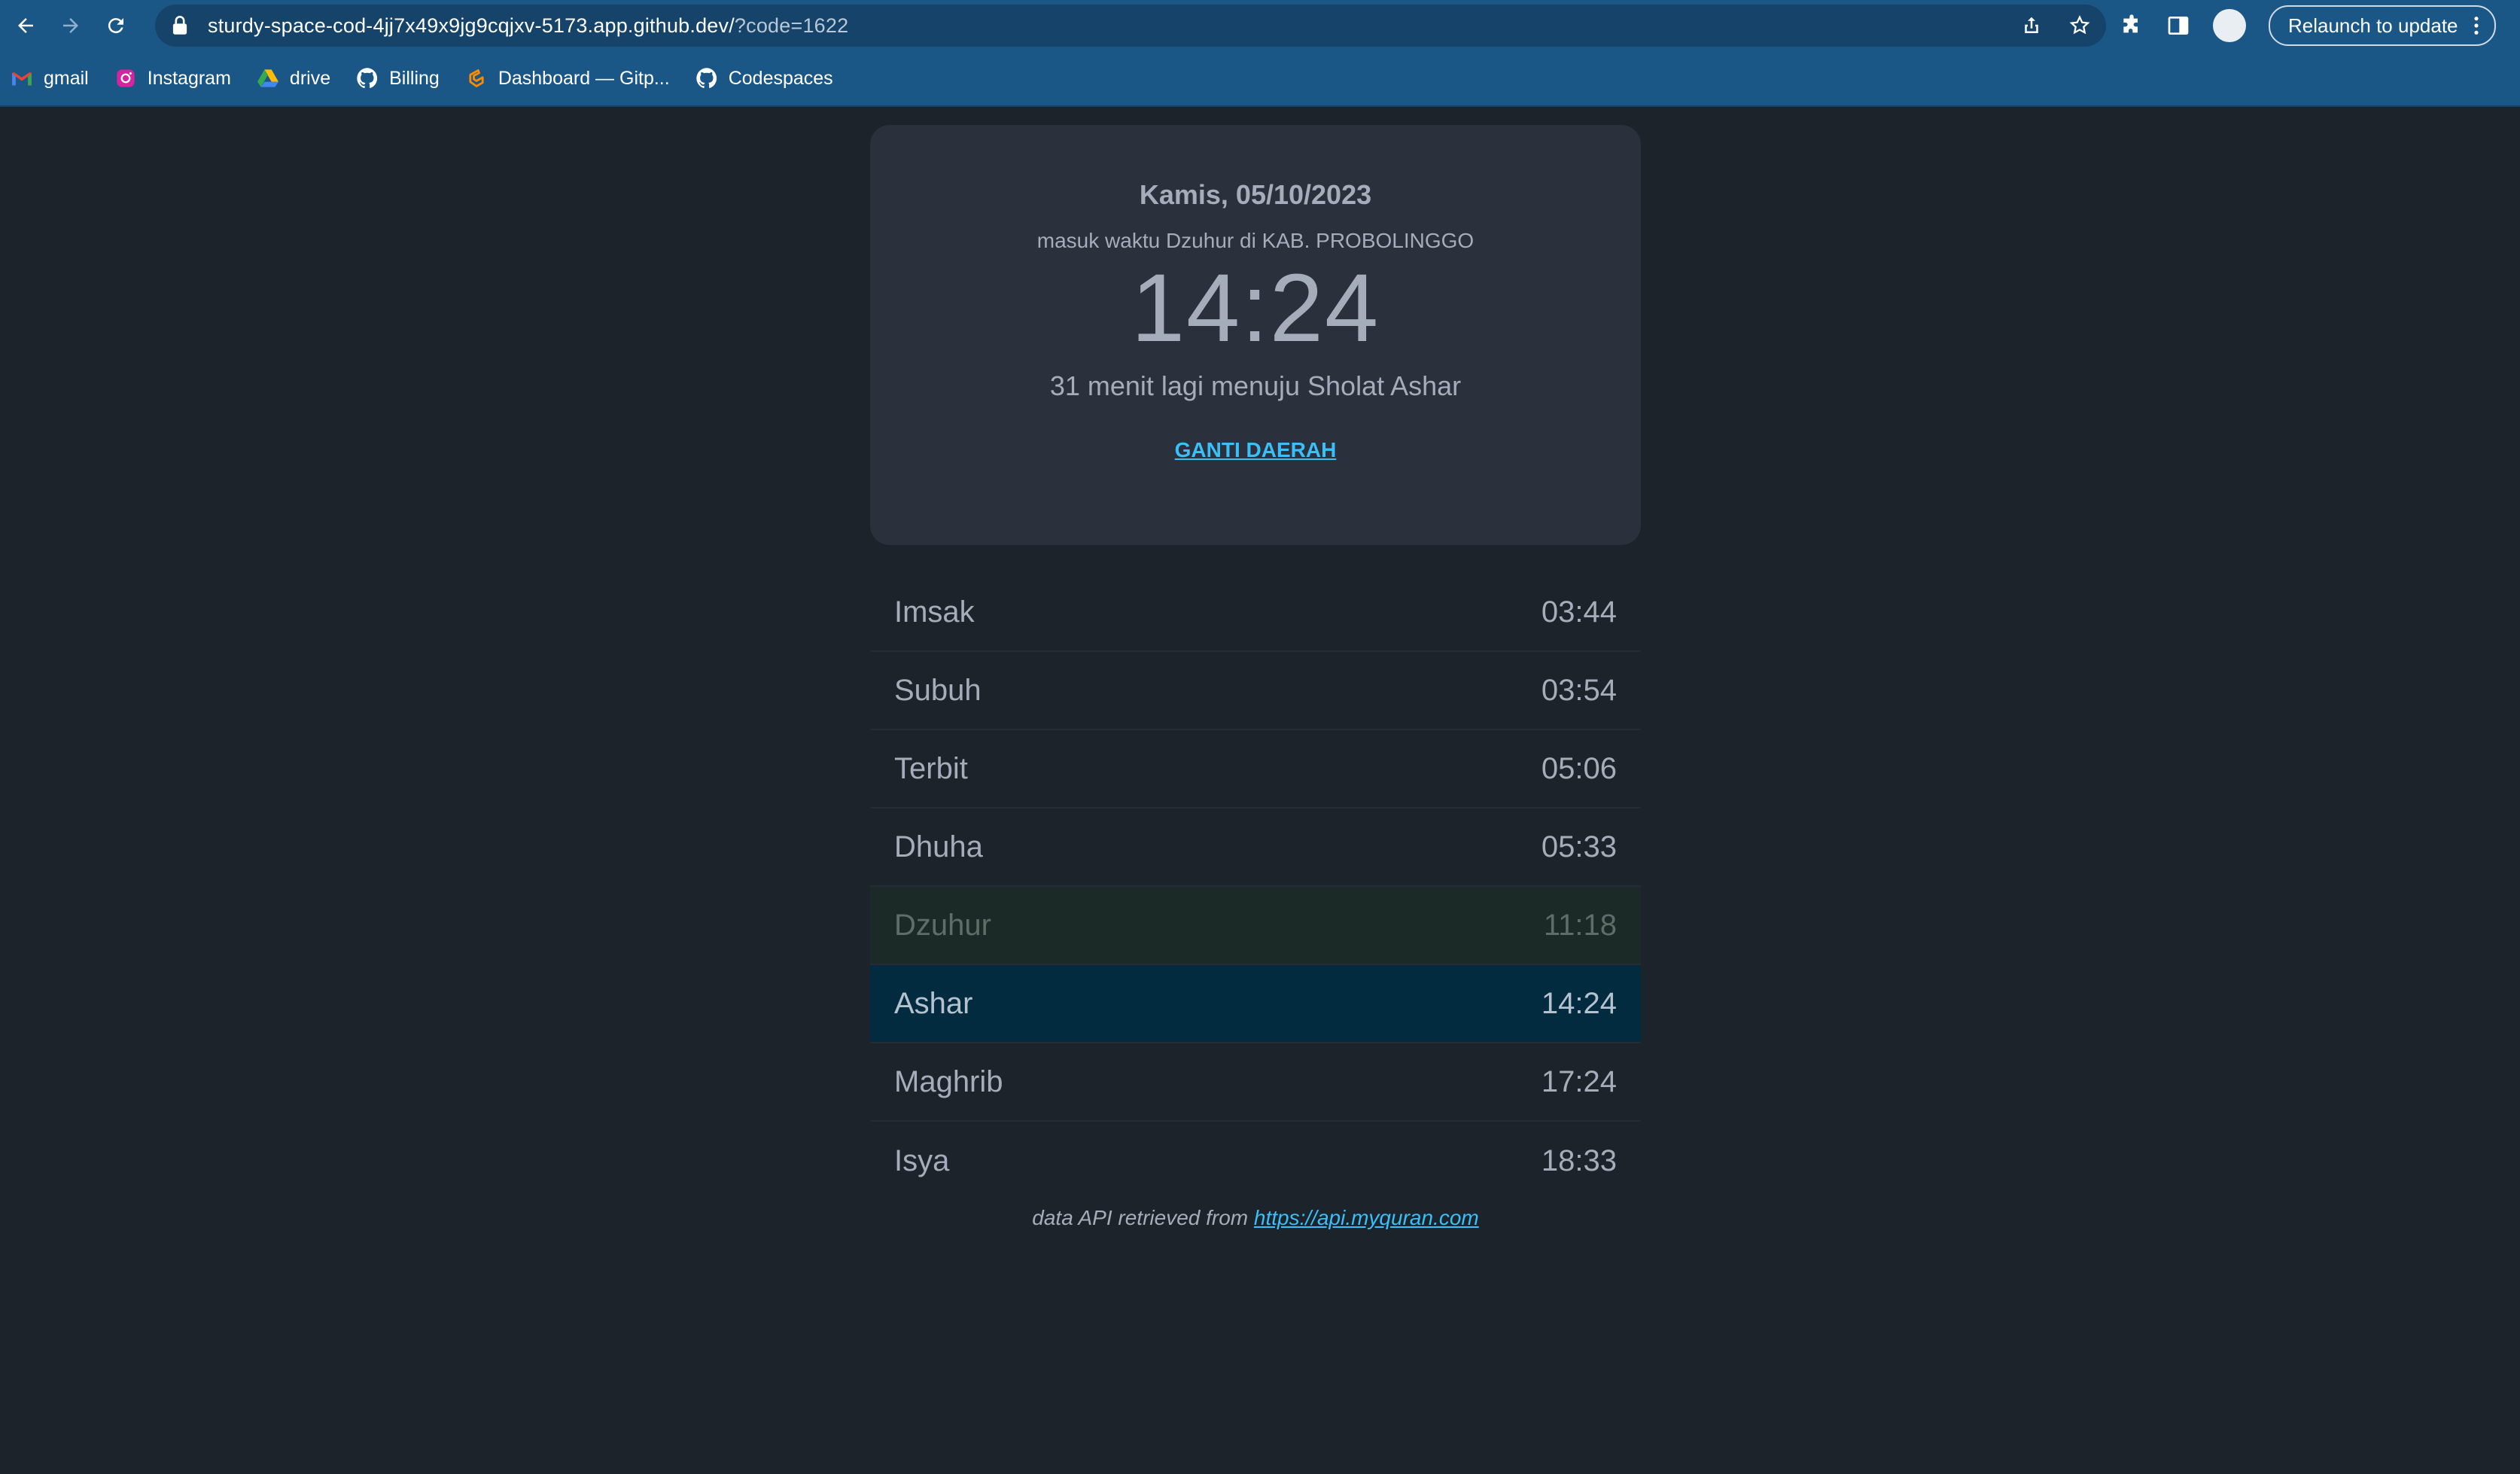  I want to click on instagram-icon, so click(125, 78).